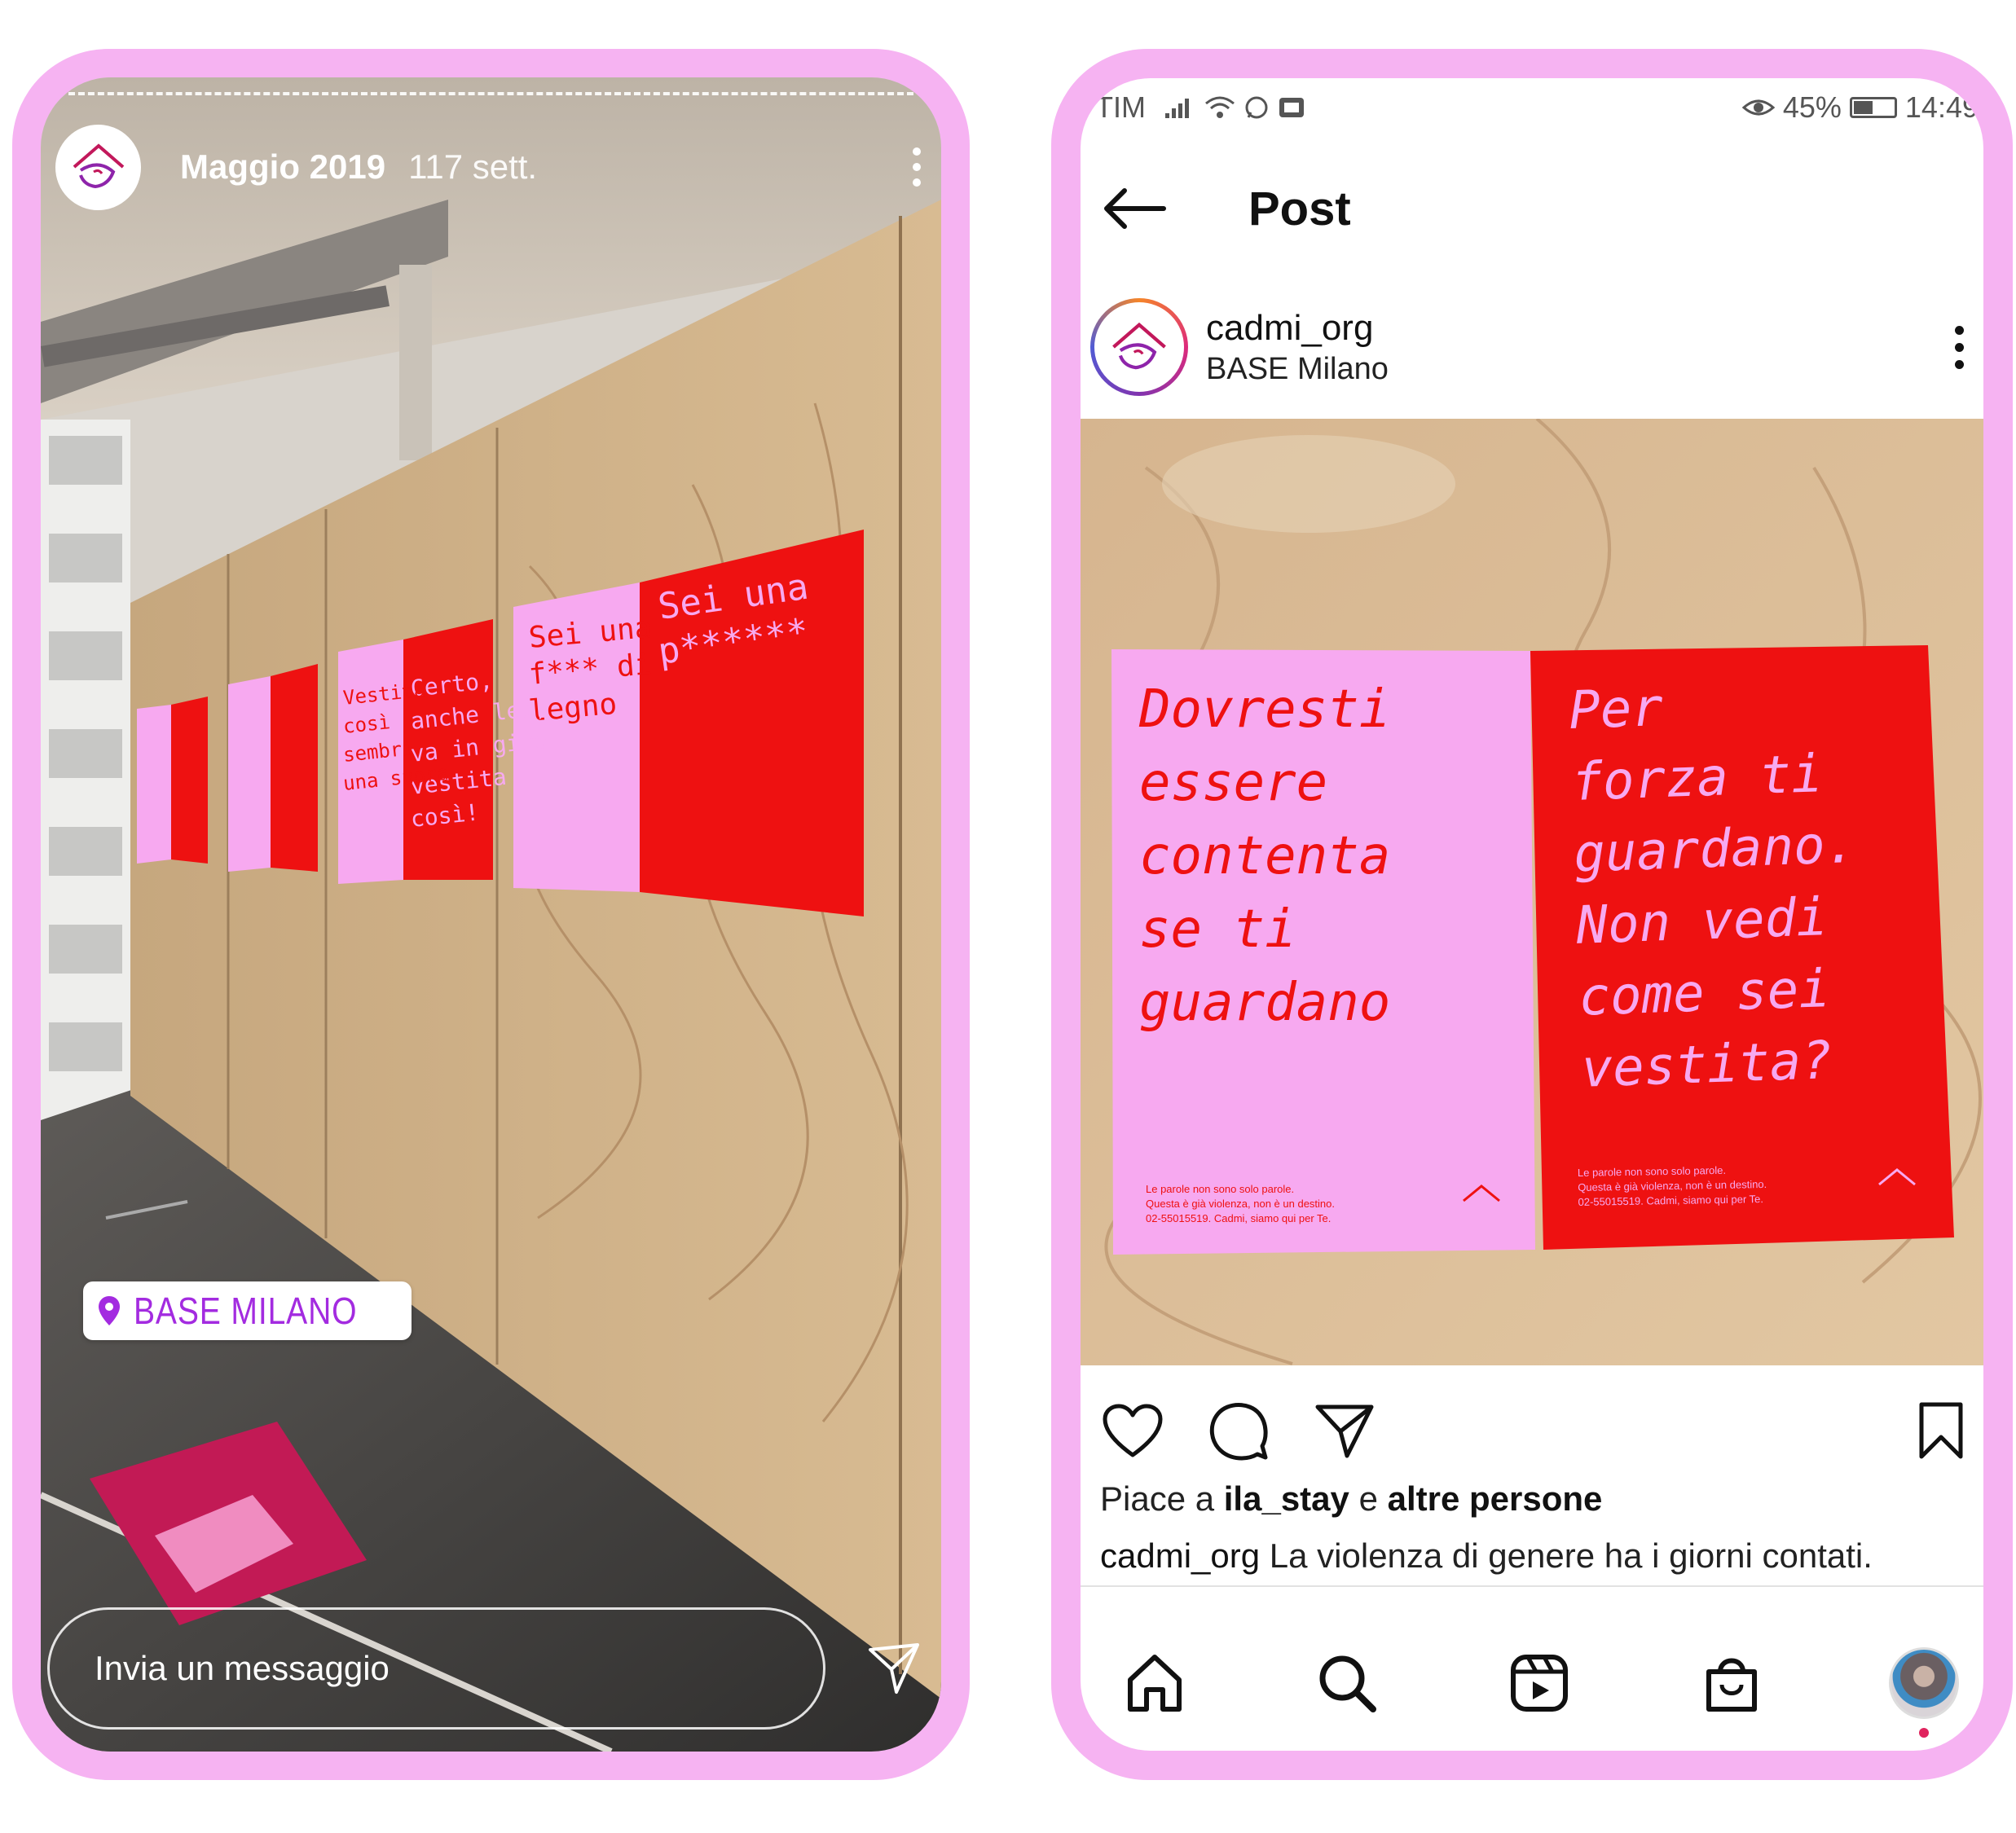 The image size is (2016, 1833). Describe the element at coordinates (1942, 107) in the screenshot. I see `clock: 14:49` at that location.